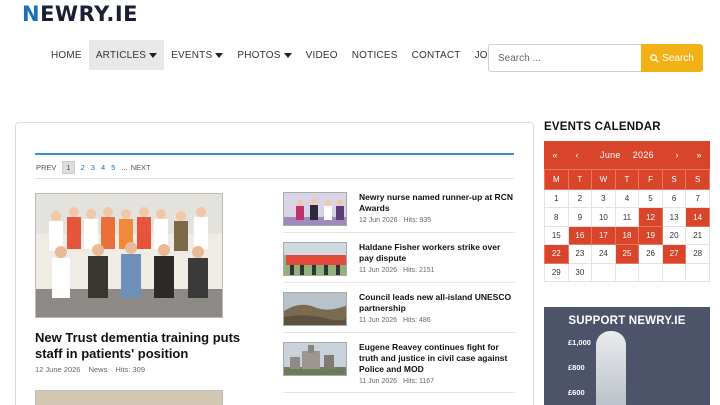 The height and width of the screenshot is (405, 720). What do you see at coordinates (274, 178) in the screenshot?
I see `pagination-divider` at bounding box center [274, 178].